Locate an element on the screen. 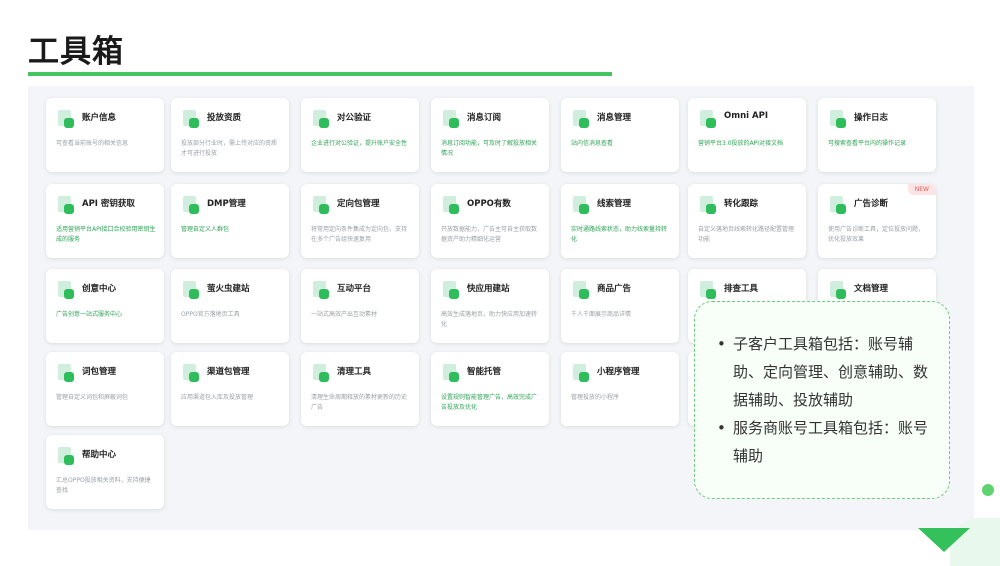  tool-card-description: 应用渠道包入库及投放管理 is located at coordinates (217, 397).